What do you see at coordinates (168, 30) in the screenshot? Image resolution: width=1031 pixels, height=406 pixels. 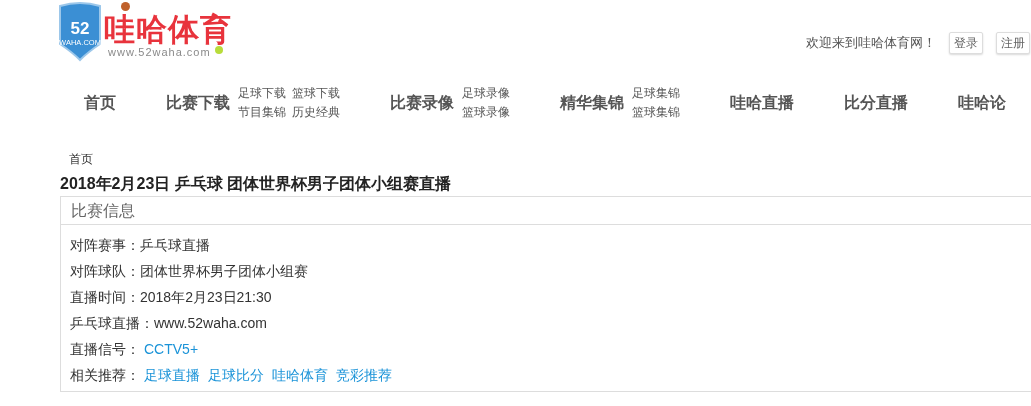 I see `logo-name: 哇哈体育` at bounding box center [168, 30].